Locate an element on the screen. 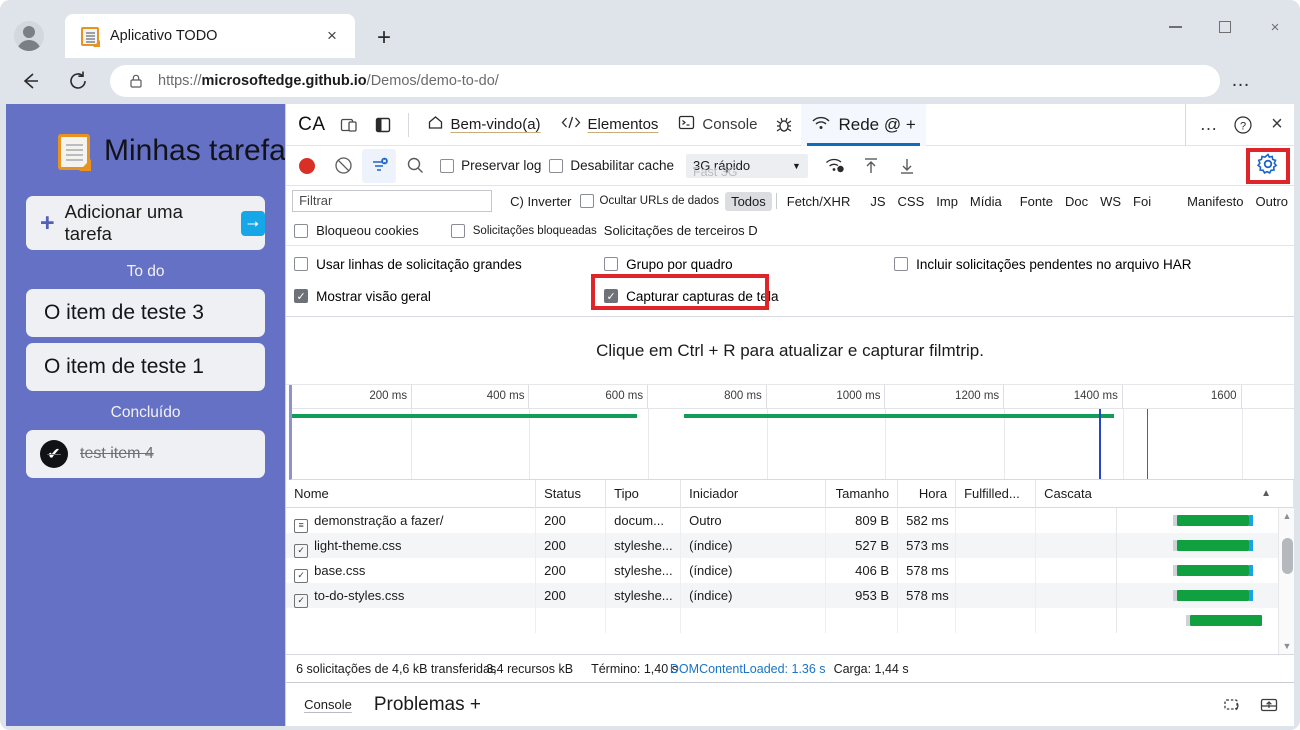  invert-label: C) Inverter is located at coordinates (540, 201).